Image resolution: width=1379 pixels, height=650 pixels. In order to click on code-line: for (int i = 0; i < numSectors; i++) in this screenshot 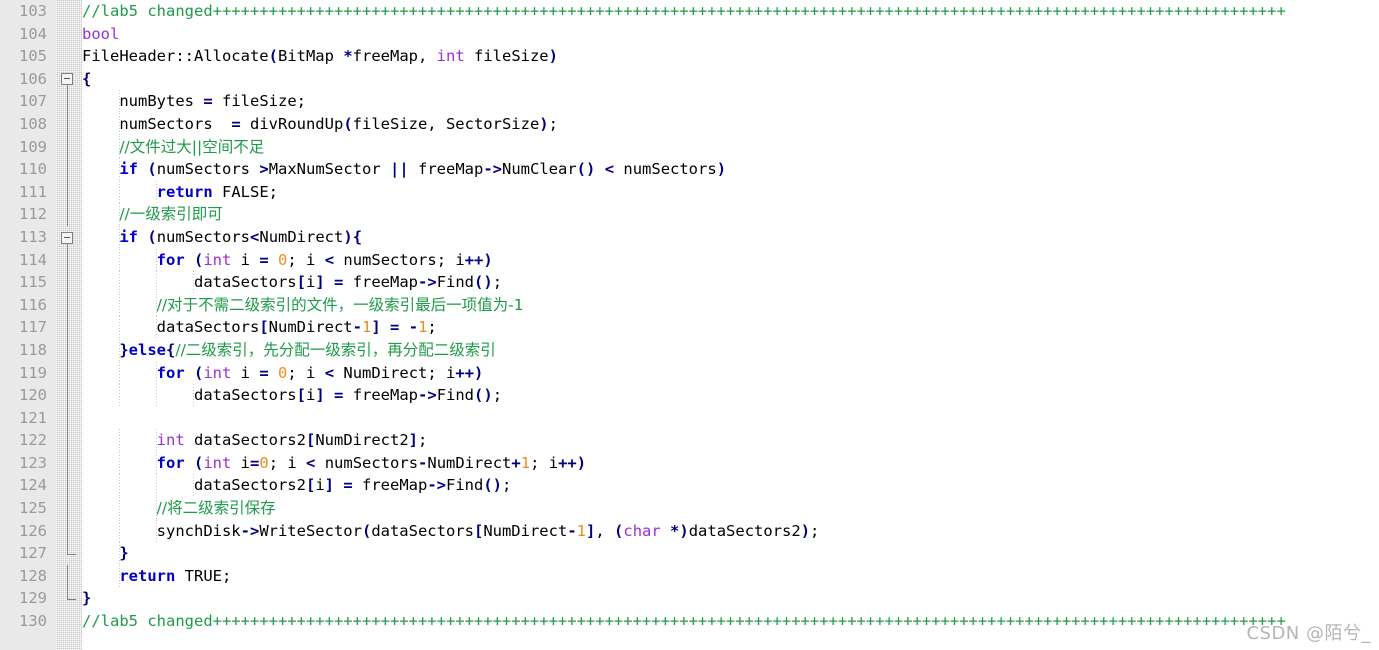, I will do `click(730, 260)`.